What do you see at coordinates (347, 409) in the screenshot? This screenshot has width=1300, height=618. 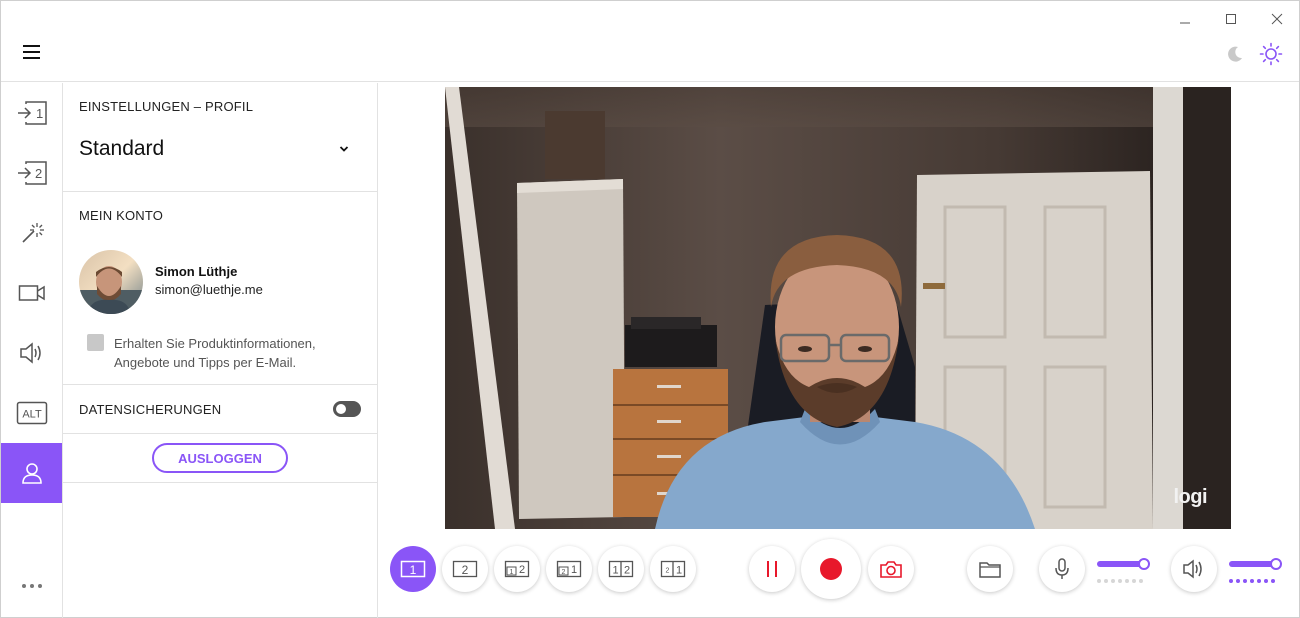 I see `backups-toggle` at bounding box center [347, 409].